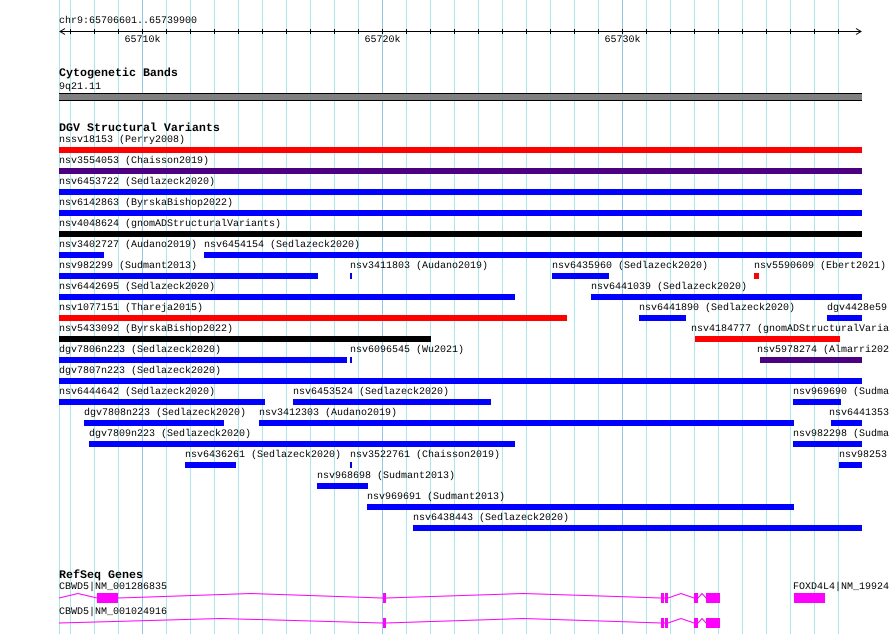  What do you see at coordinates (717, 308) in the screenshot?
I see `variant-label: nsv6441890 (Sedlazeck2020)` at bounding box center [717, 308].